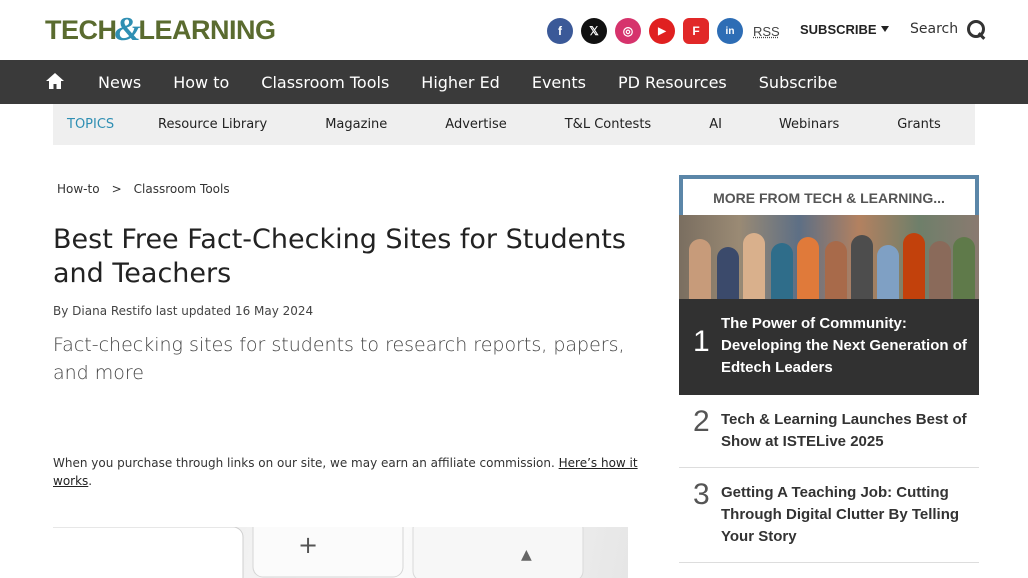 This screenshot has height=578, width=1028. I want to click on nav-item-subscribe: Subscribe, so click(798, 82).